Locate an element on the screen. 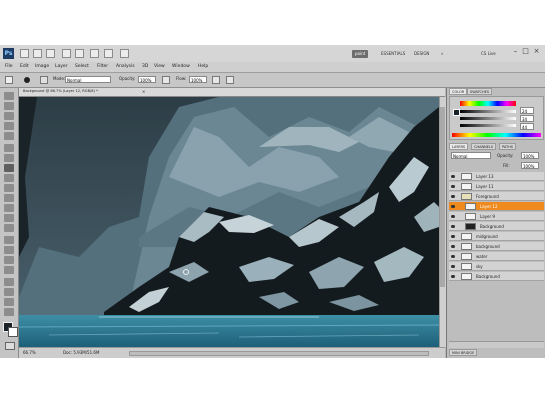 This screenshot has width=545, height=409. healing-brush-tool-icon is located at coordinates (9, 158).